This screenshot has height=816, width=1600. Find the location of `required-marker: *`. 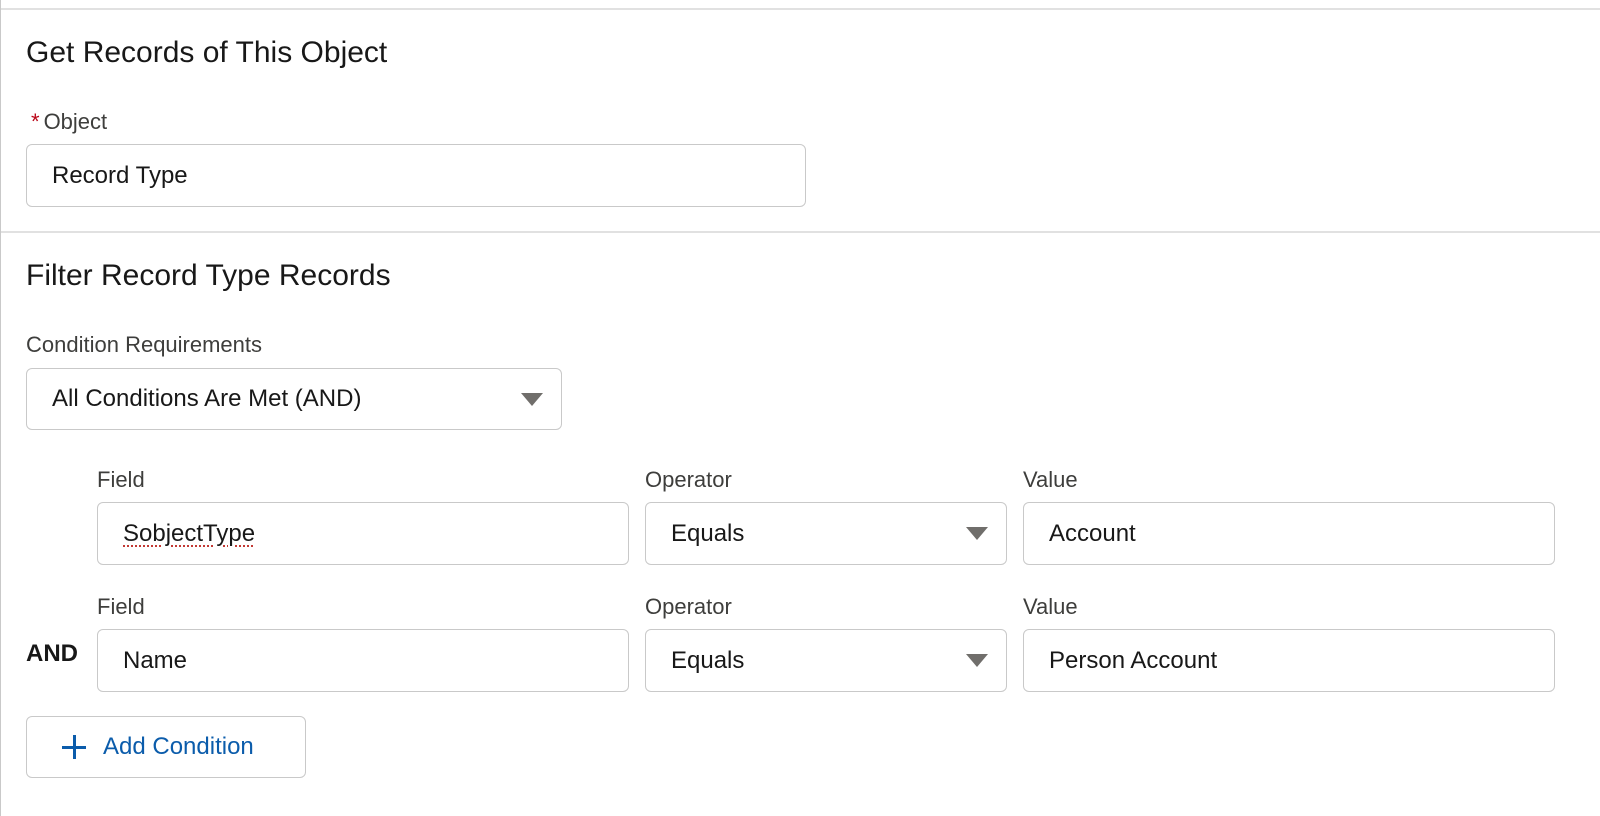

required-marker: * is located at coordinates (35, 121).